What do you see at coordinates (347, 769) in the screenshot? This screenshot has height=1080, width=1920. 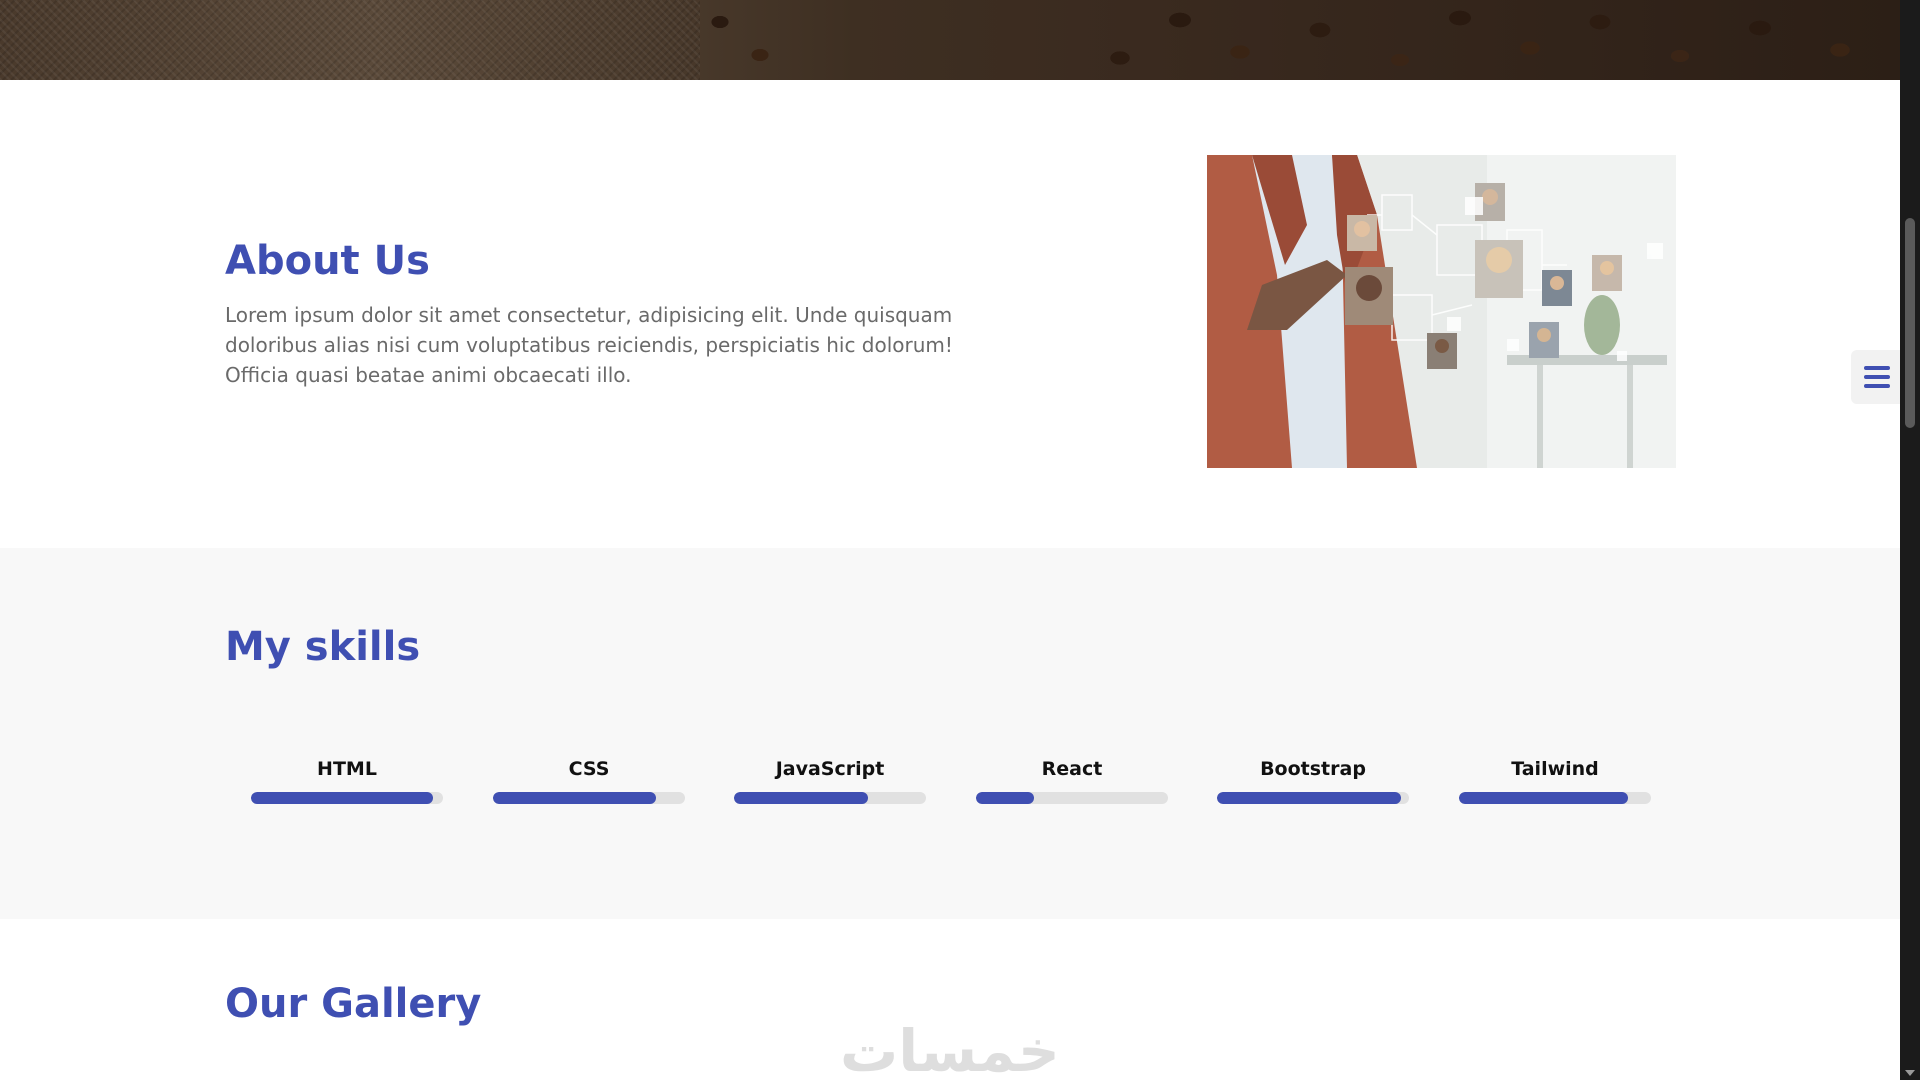 I see `skill-name: HTML` at bounding box center [347, 769].